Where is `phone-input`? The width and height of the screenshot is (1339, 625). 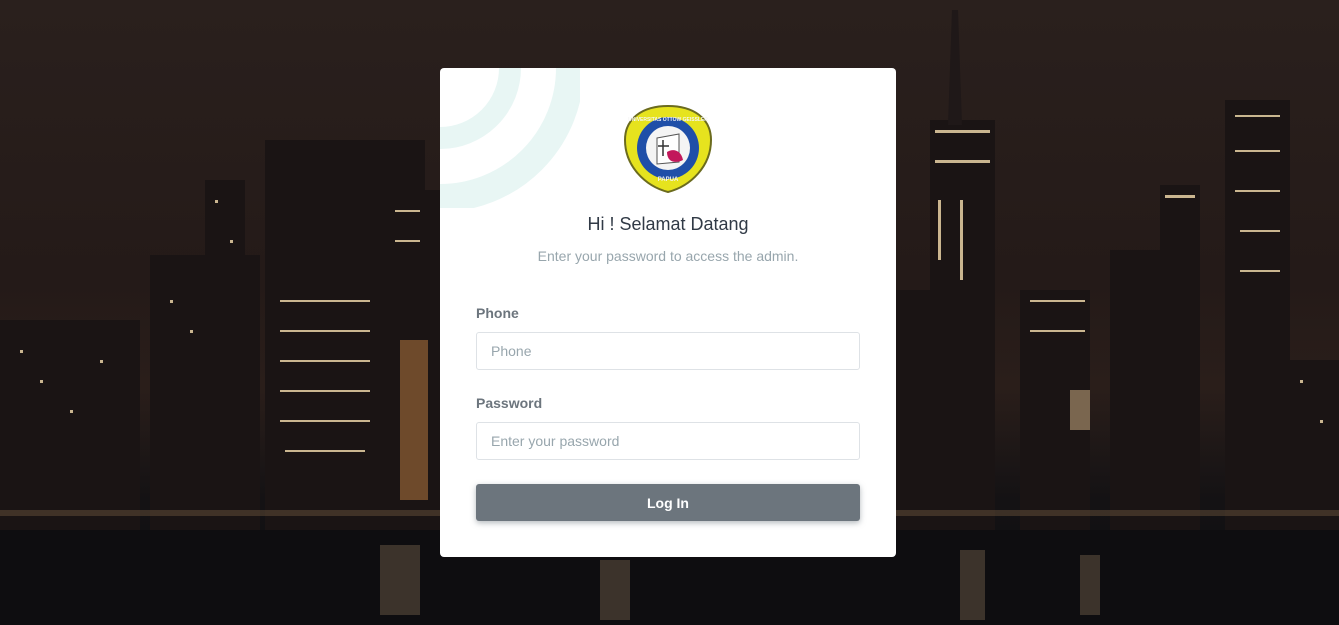 phone-input is located at coordinates (668, 351).